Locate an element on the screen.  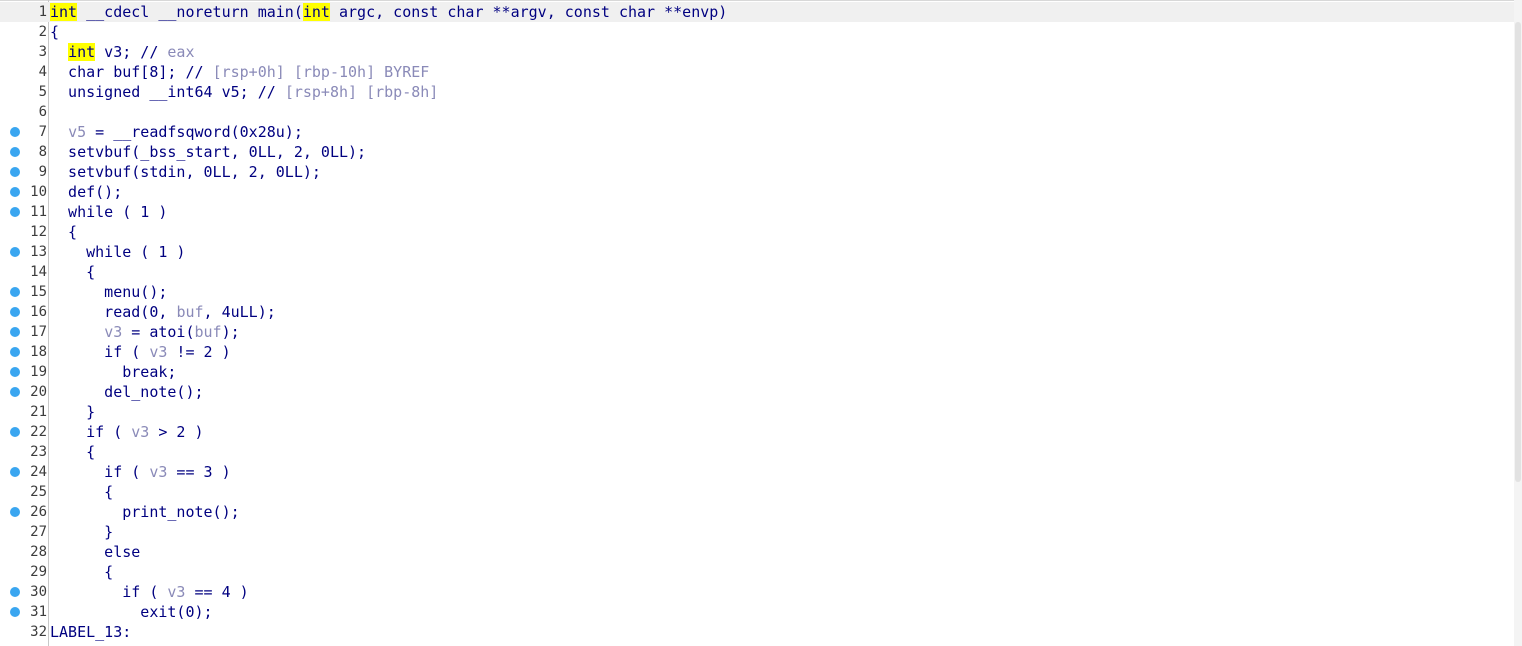
line-gutter: 13 is located at coordinates (24, 252).